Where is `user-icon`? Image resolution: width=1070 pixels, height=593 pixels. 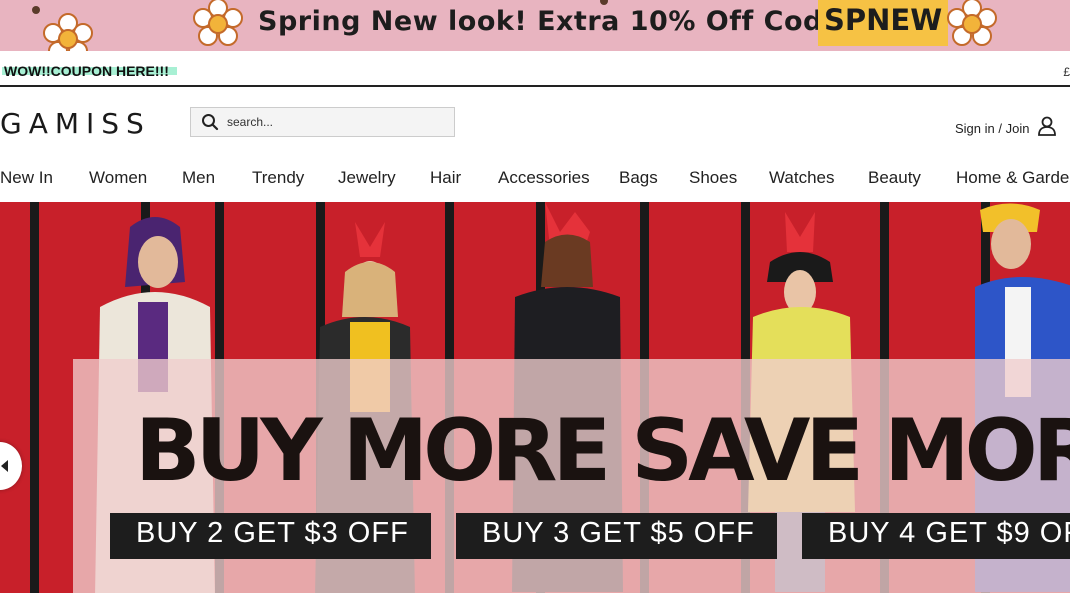
user-icon is located at coordinates (1047, 126).